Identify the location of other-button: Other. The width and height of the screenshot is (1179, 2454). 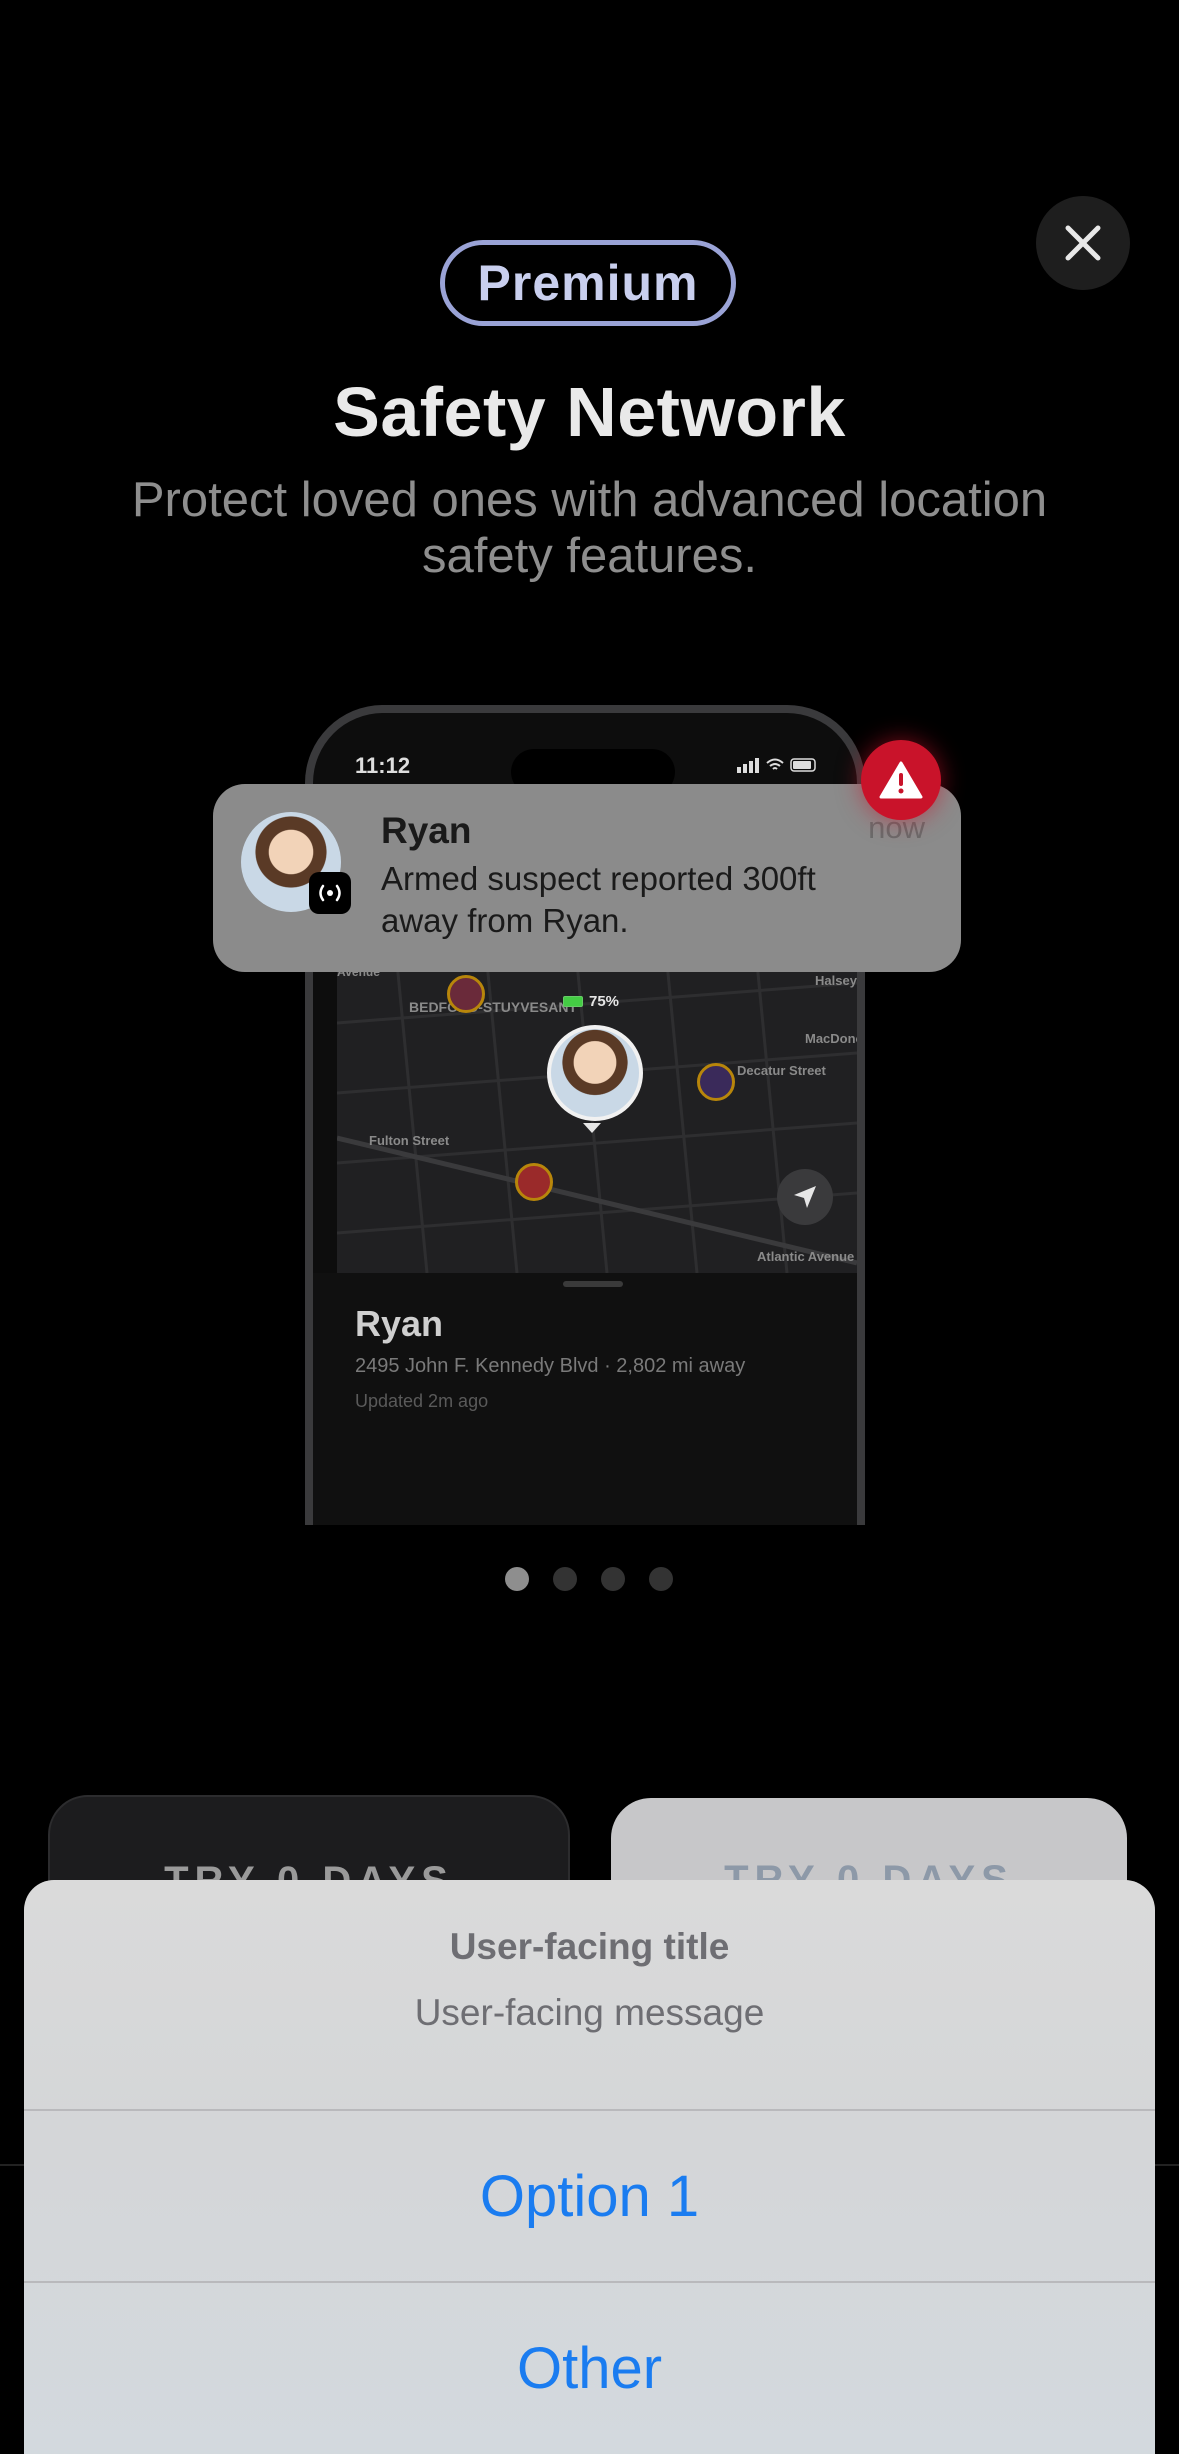
(589, 2368).